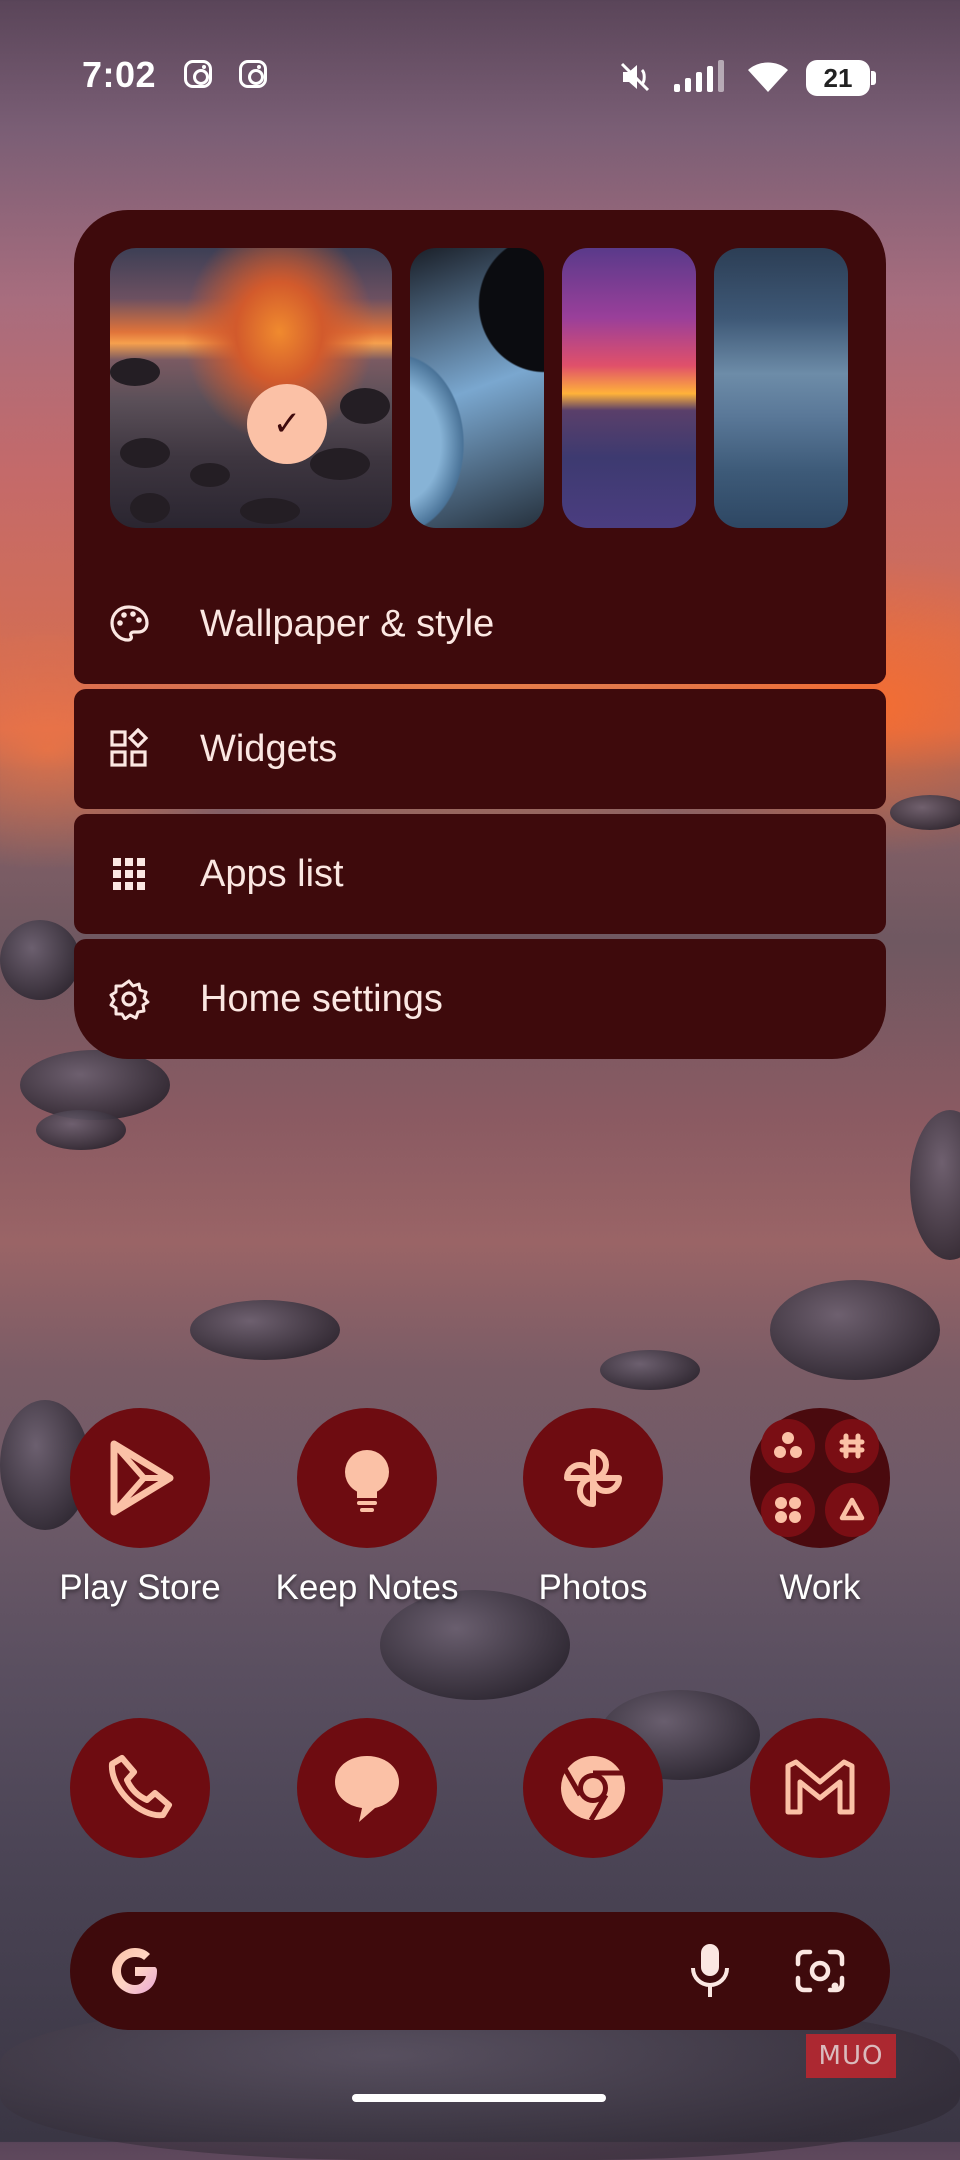 The image size is (960, 2160). Describe the element at coordinates (272, 873) in the screenshot. I see `menu-item-label: Apps list` at that location.